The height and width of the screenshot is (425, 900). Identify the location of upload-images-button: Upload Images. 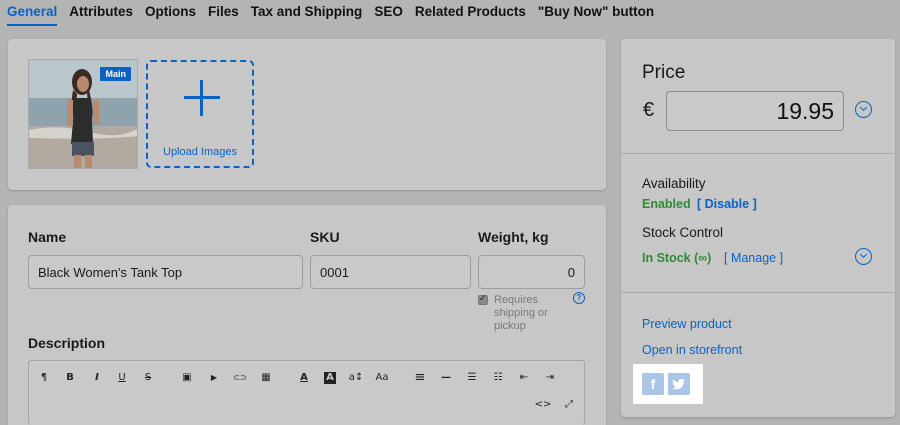
(200, 114).